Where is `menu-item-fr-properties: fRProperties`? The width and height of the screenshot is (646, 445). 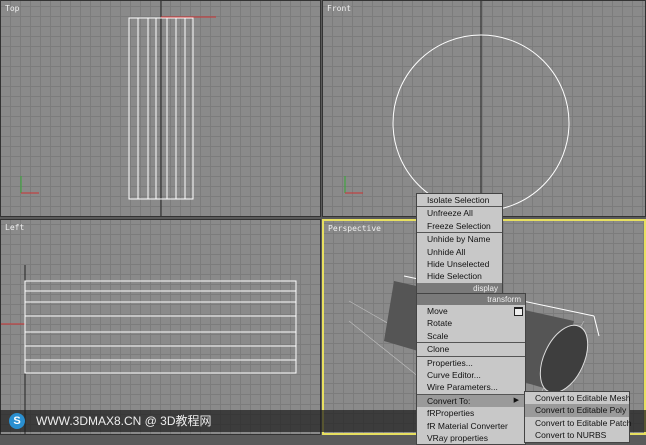
menu-item-fr-properties: fRProperties is located at coordinates (471, 413).